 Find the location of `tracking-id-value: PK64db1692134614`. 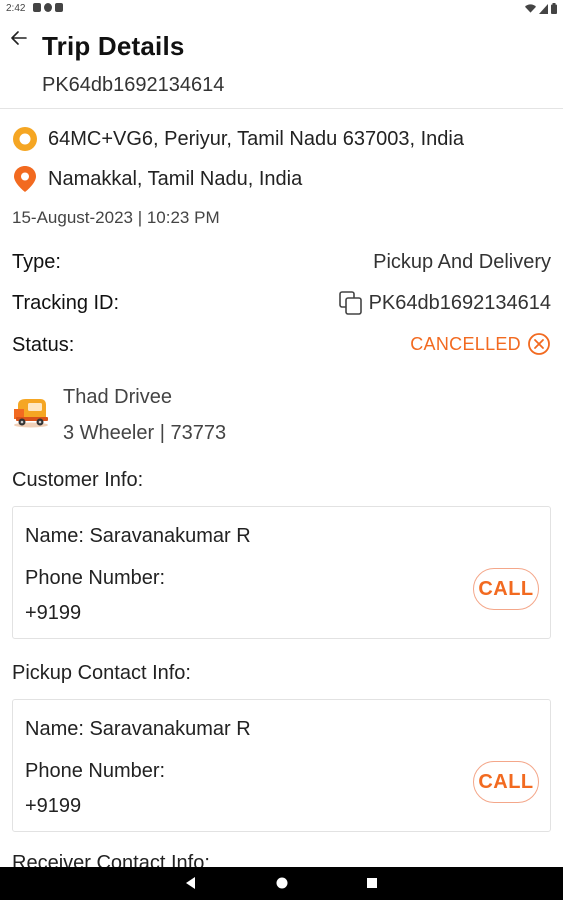

tracking-id-value: PK64db1692134614 is located at coordinates (444, 303).